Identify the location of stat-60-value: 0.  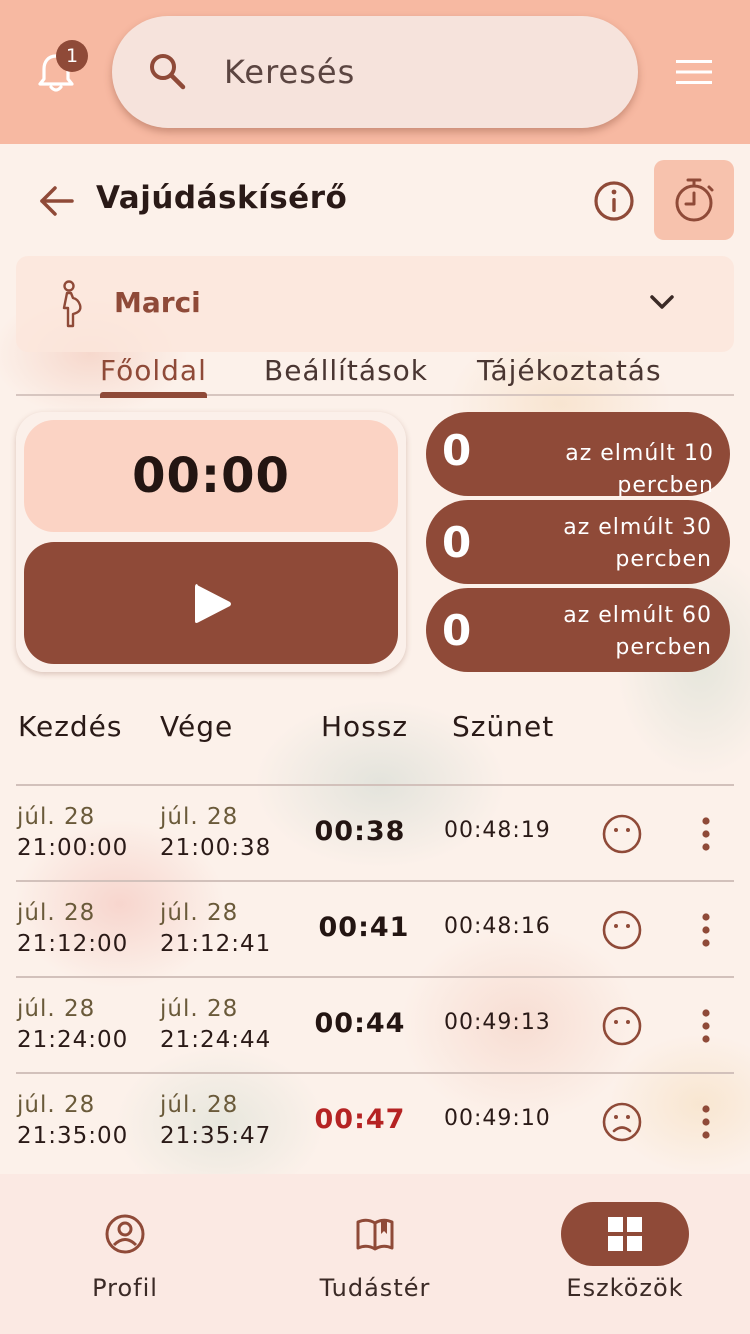
(457, 630).